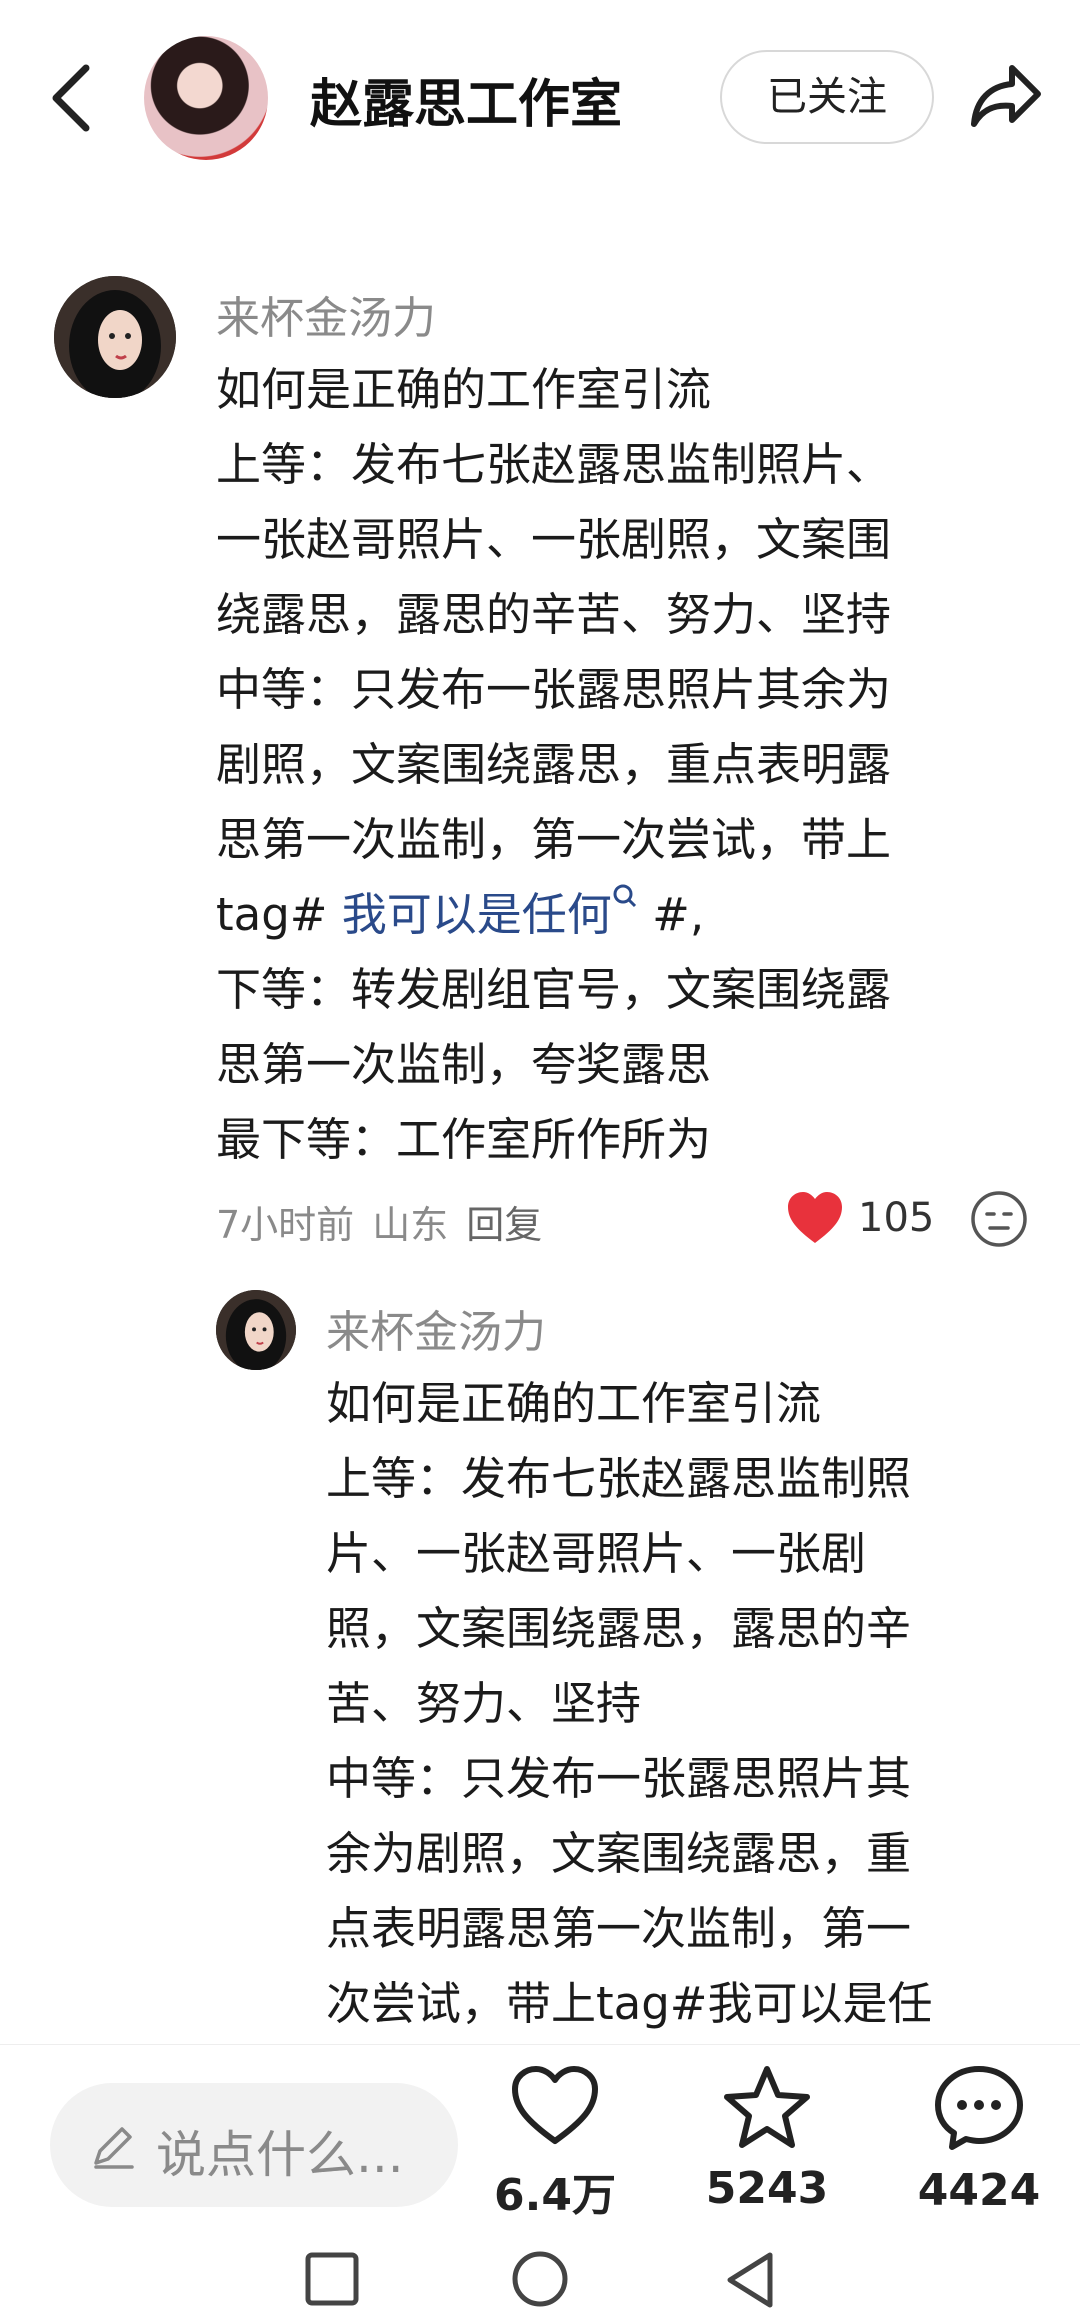 Image resolution: width=1080 pixels, height=2313 pixels. Describe the element at coordinates (619, 1853) in the screenshot. I see `reply-line: 余为剧照，文案围绕露思，重` at that location.